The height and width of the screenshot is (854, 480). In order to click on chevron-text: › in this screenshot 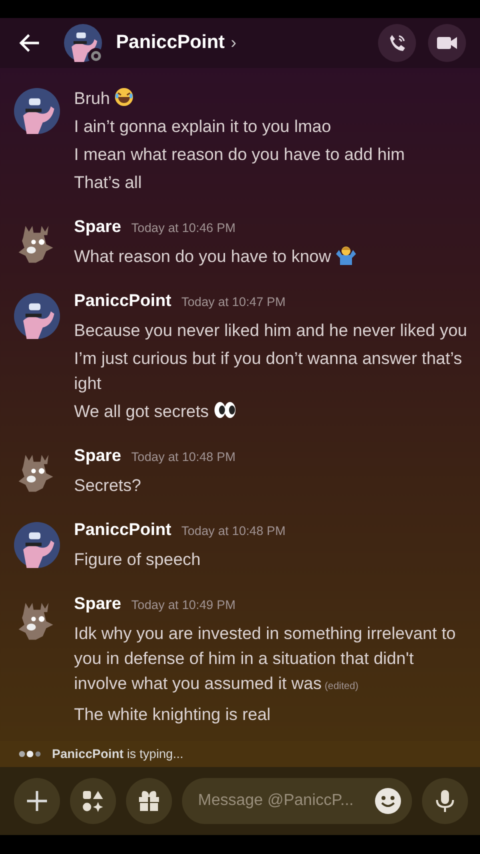, I will do `click(233, 43)`.